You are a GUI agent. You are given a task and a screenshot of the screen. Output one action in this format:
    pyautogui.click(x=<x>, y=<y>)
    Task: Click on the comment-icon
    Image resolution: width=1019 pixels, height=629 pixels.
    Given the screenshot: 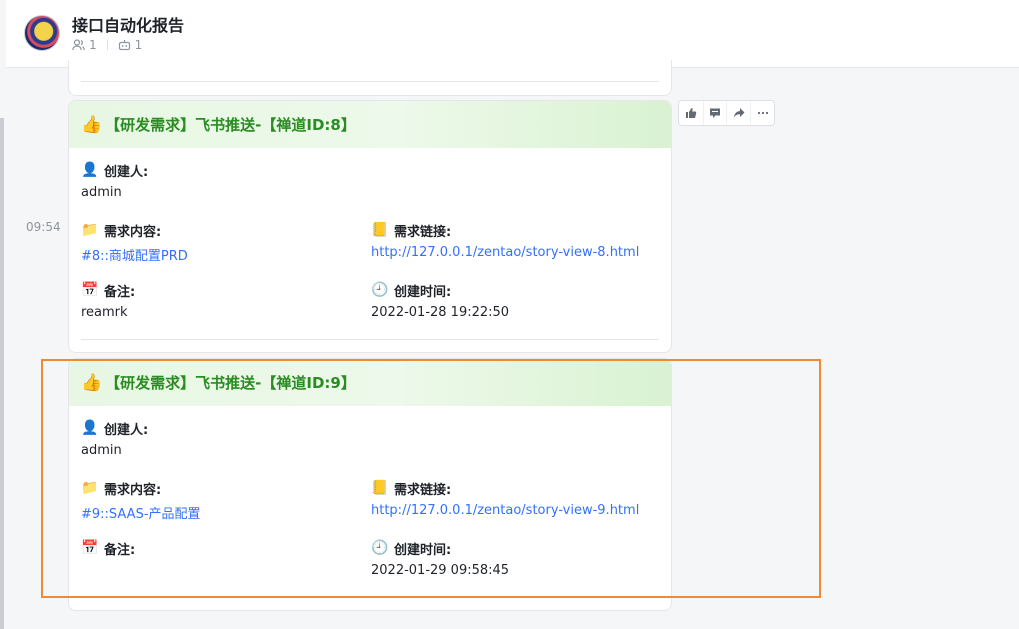 What is the action you would take?
    pyautogui.click(x=715, y=113)
    